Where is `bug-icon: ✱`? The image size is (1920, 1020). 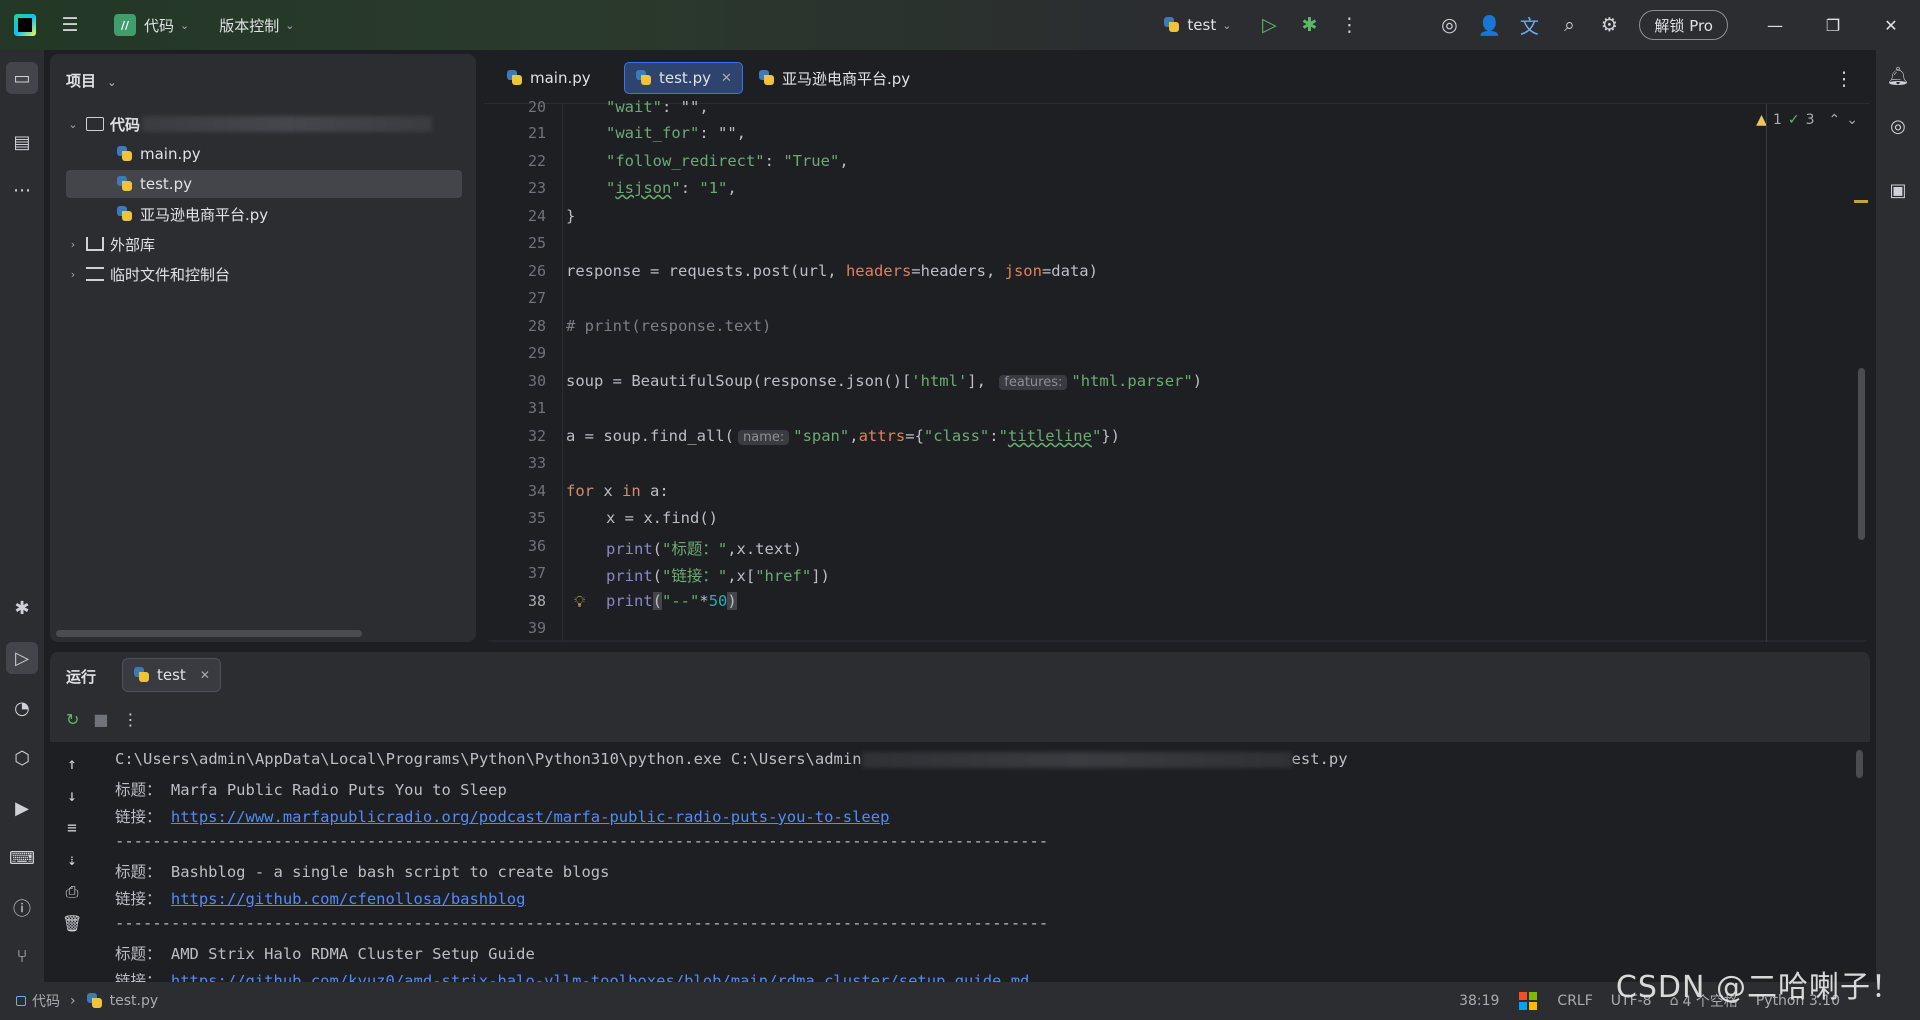
bug-icon: ✱ is located at coordinates (1309, 25).